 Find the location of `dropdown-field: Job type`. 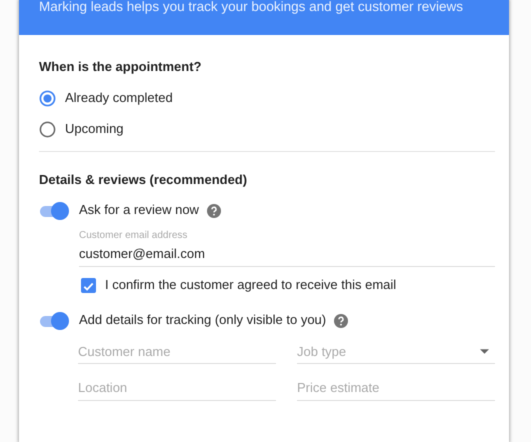

dropdown-field: Job type is located at coordinates (396, 354).